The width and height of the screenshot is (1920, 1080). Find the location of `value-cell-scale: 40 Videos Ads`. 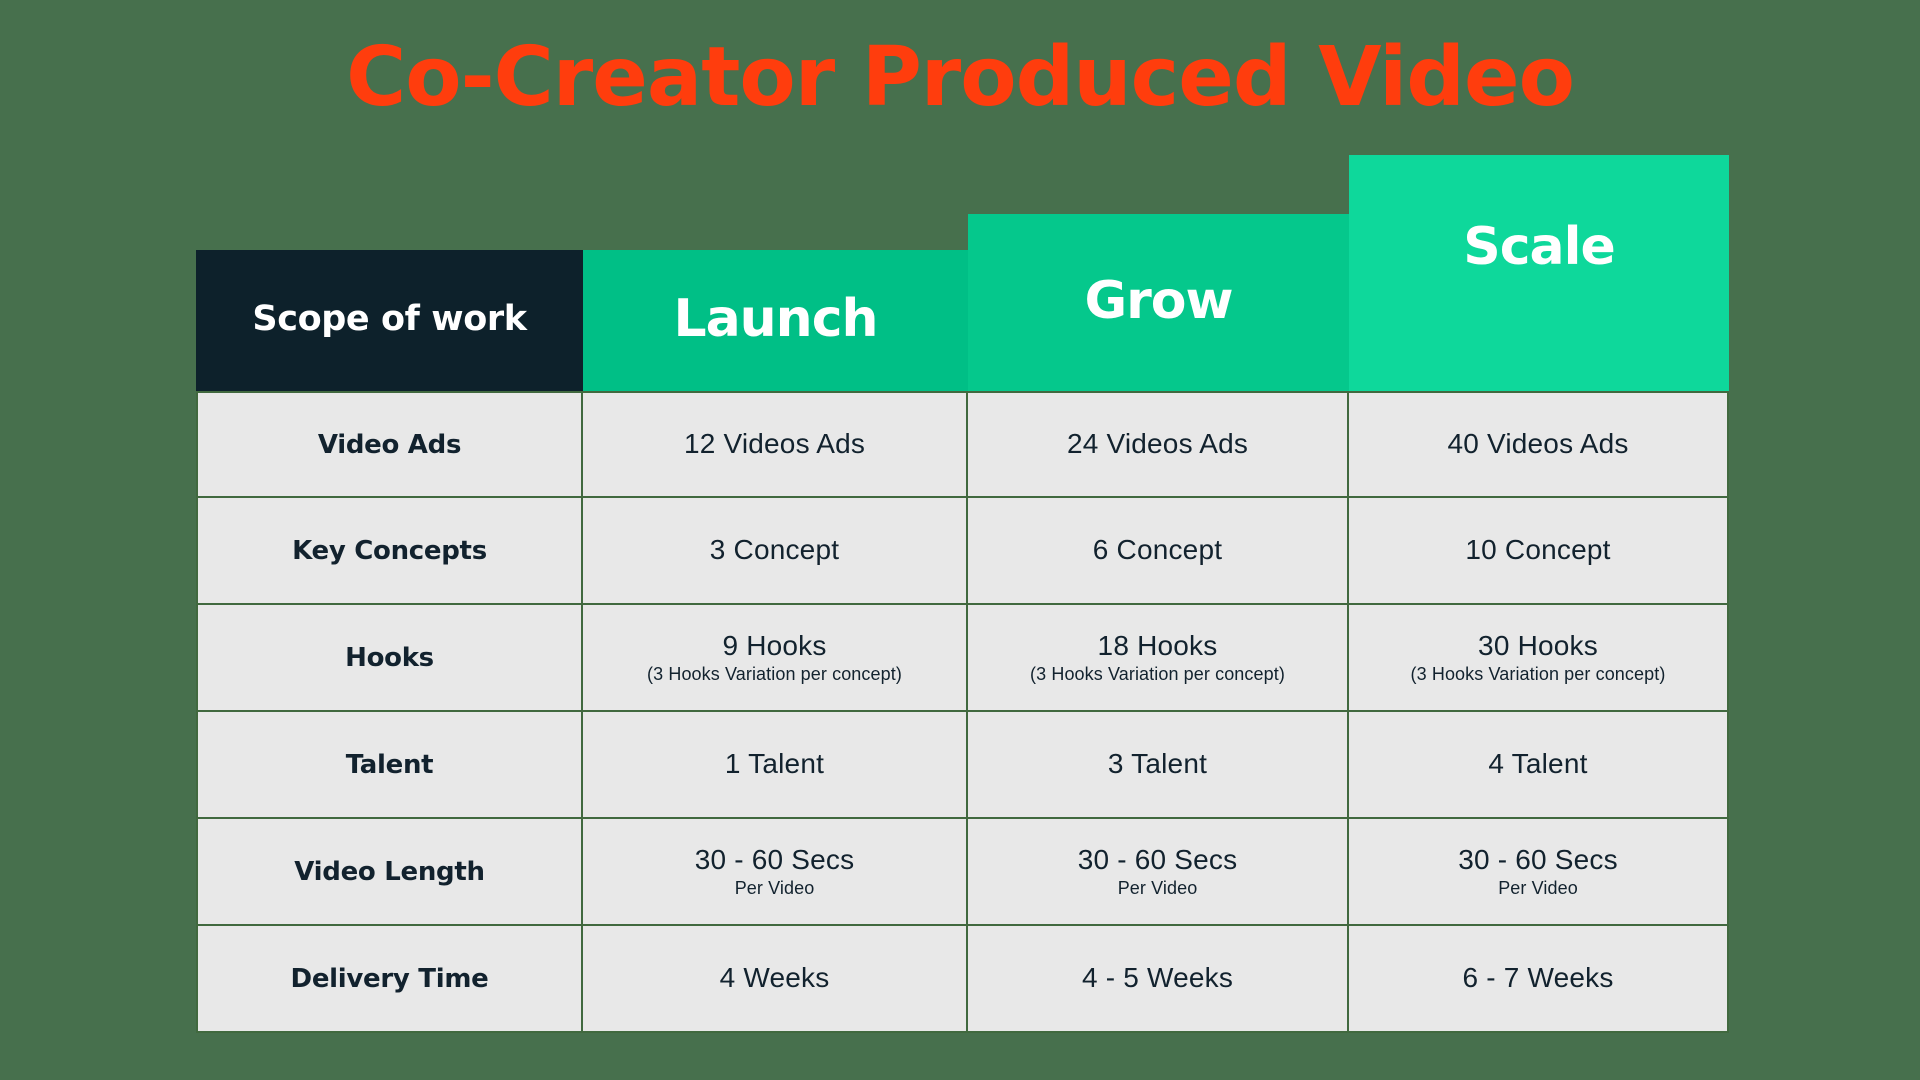

value-cell-scale: 40 Videos Ads is located at coordinates (1539, 444).